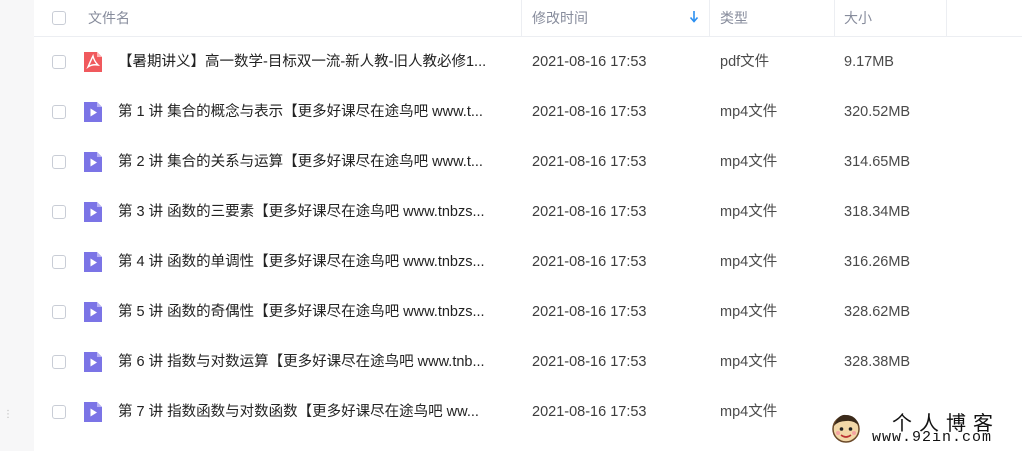 Image resolution: width=1022 pixels, height=451 pixels. What do you see at coordinates (846, 428) in the screenshot?
I see `cartoon-avatar-icon` at bounding box center [846, 428].